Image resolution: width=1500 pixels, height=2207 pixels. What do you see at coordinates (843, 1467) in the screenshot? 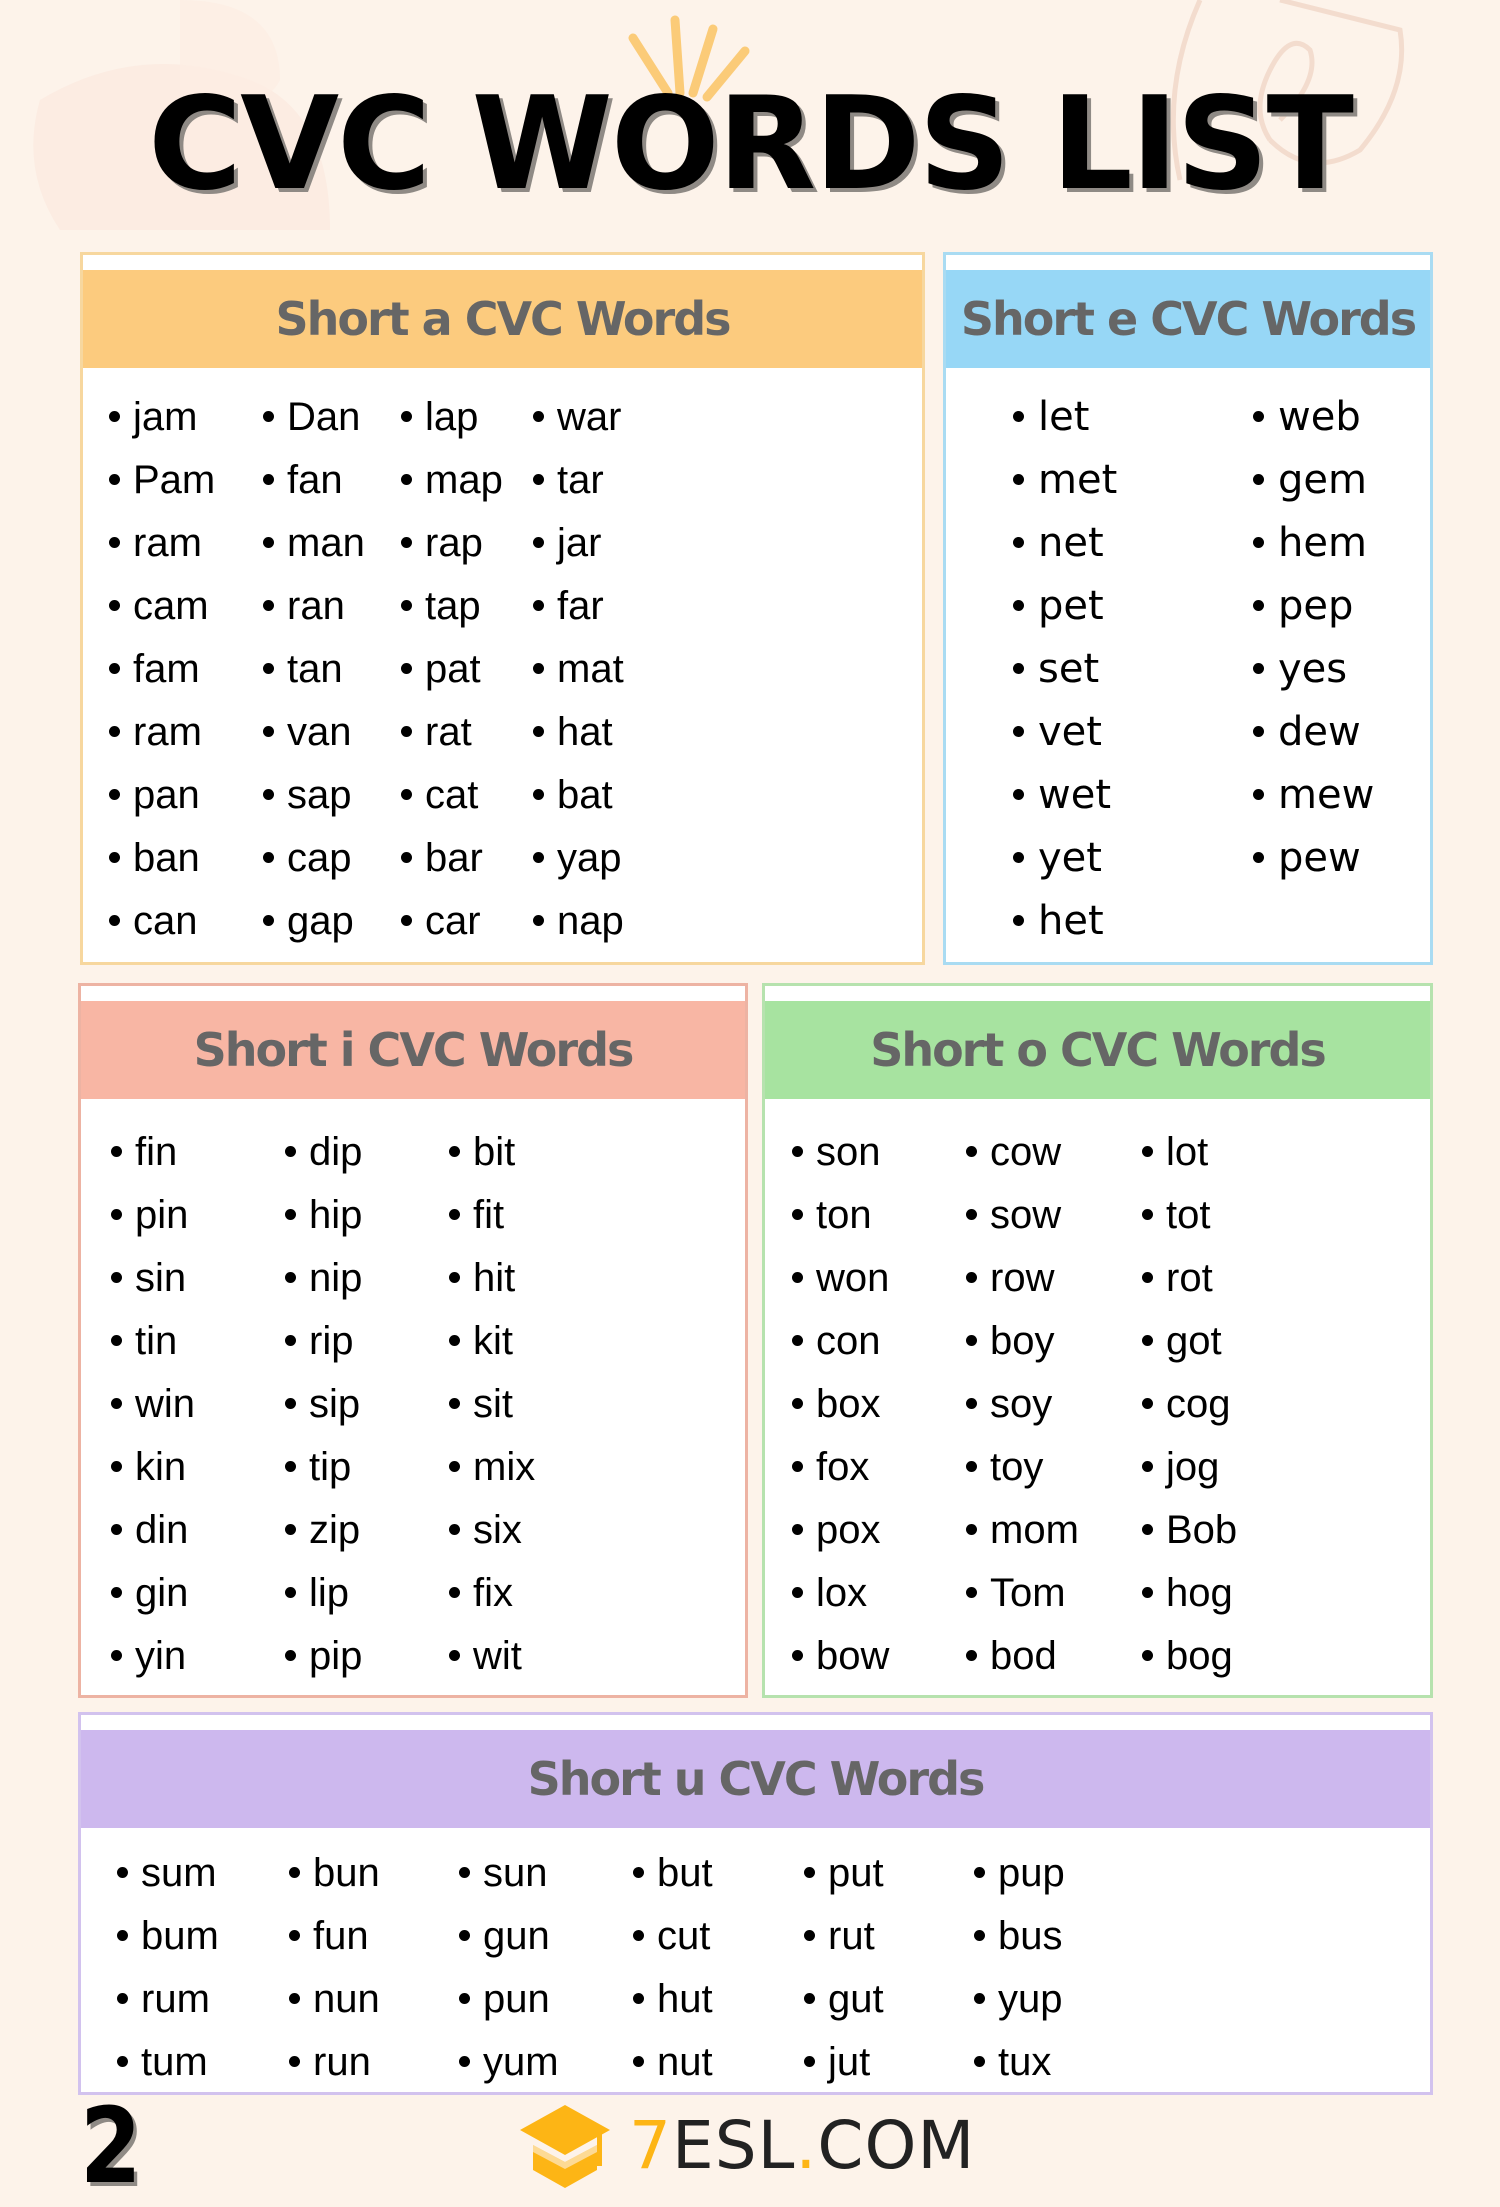
I see `word-text: fox` at bounding box center [843, 1467].